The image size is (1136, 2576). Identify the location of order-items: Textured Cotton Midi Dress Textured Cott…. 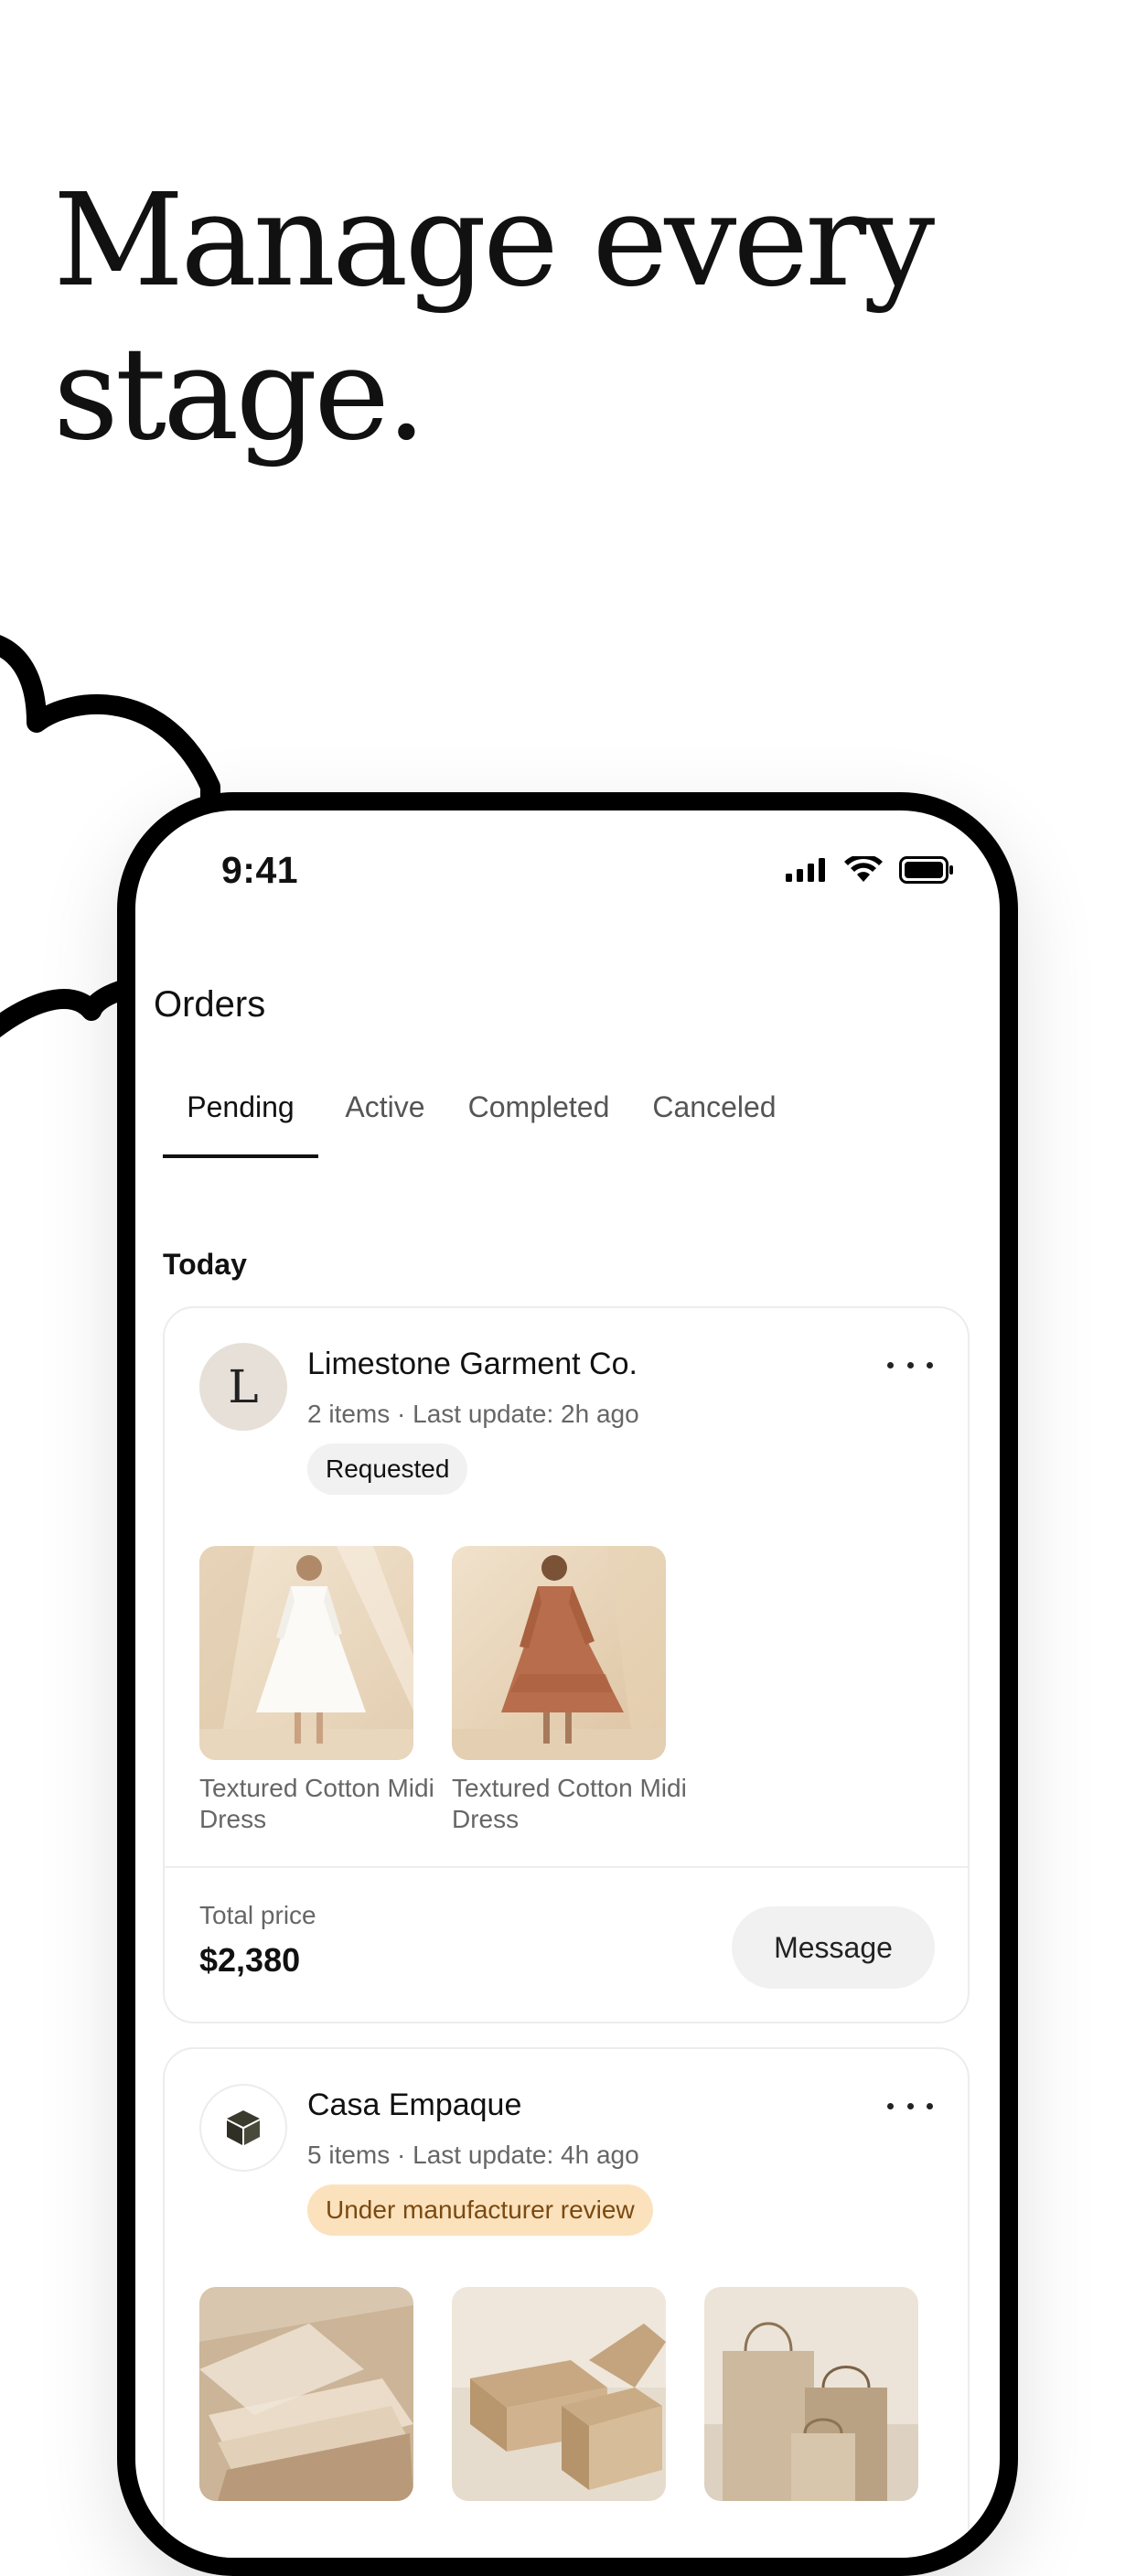
(443, 1690).